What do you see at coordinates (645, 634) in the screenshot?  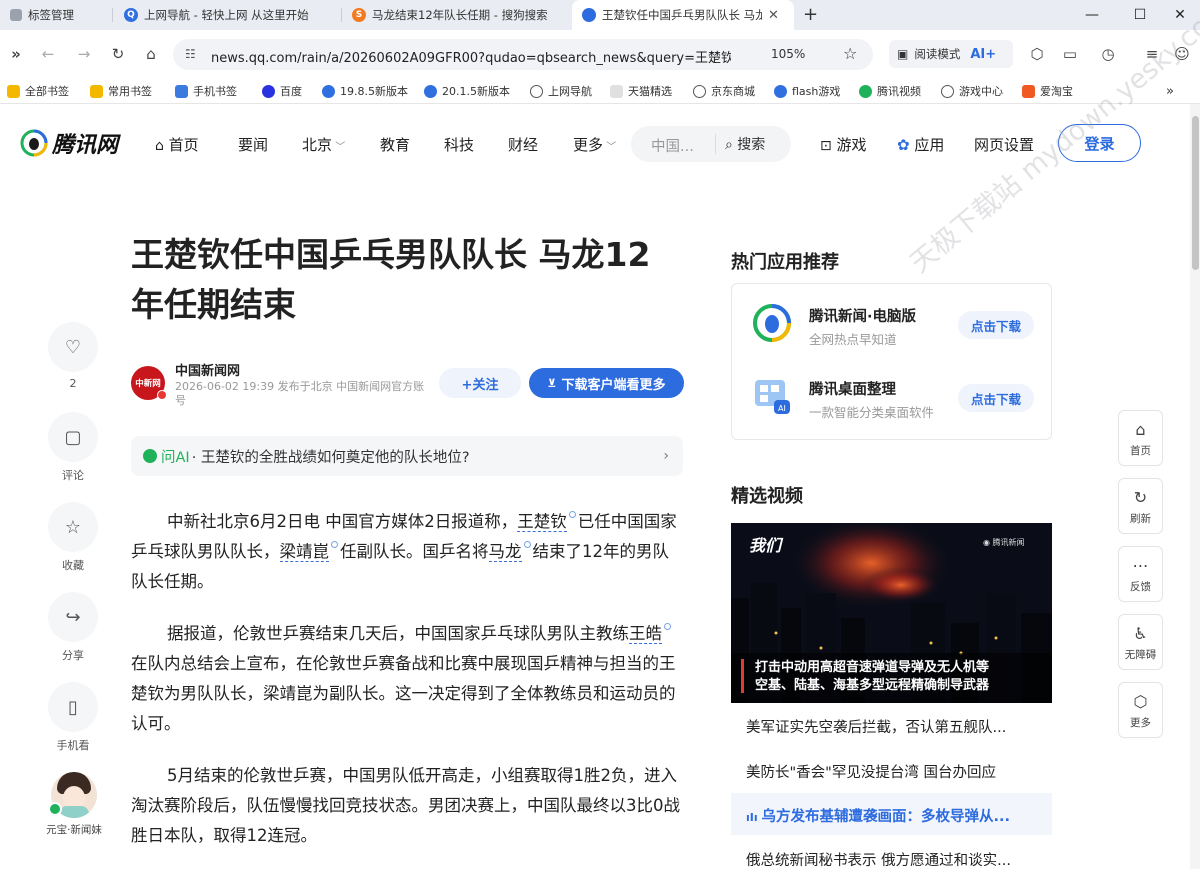 I see `entity-link: 王皓` at bounding box center [645, 634].